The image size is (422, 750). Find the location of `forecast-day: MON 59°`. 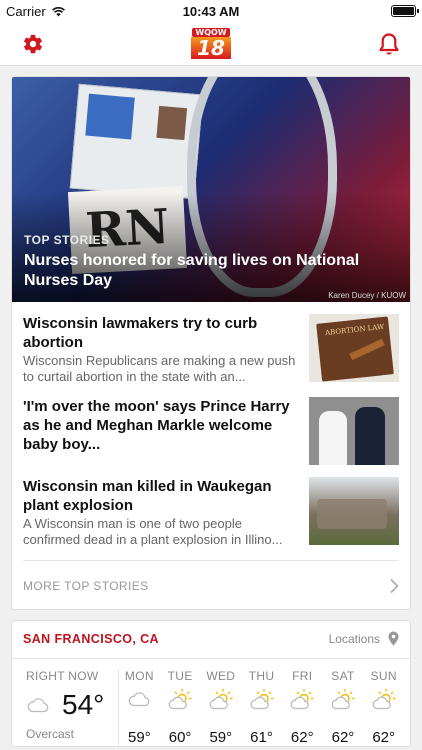

forecast-day: MON 59° is located at coordinates (139, 707).